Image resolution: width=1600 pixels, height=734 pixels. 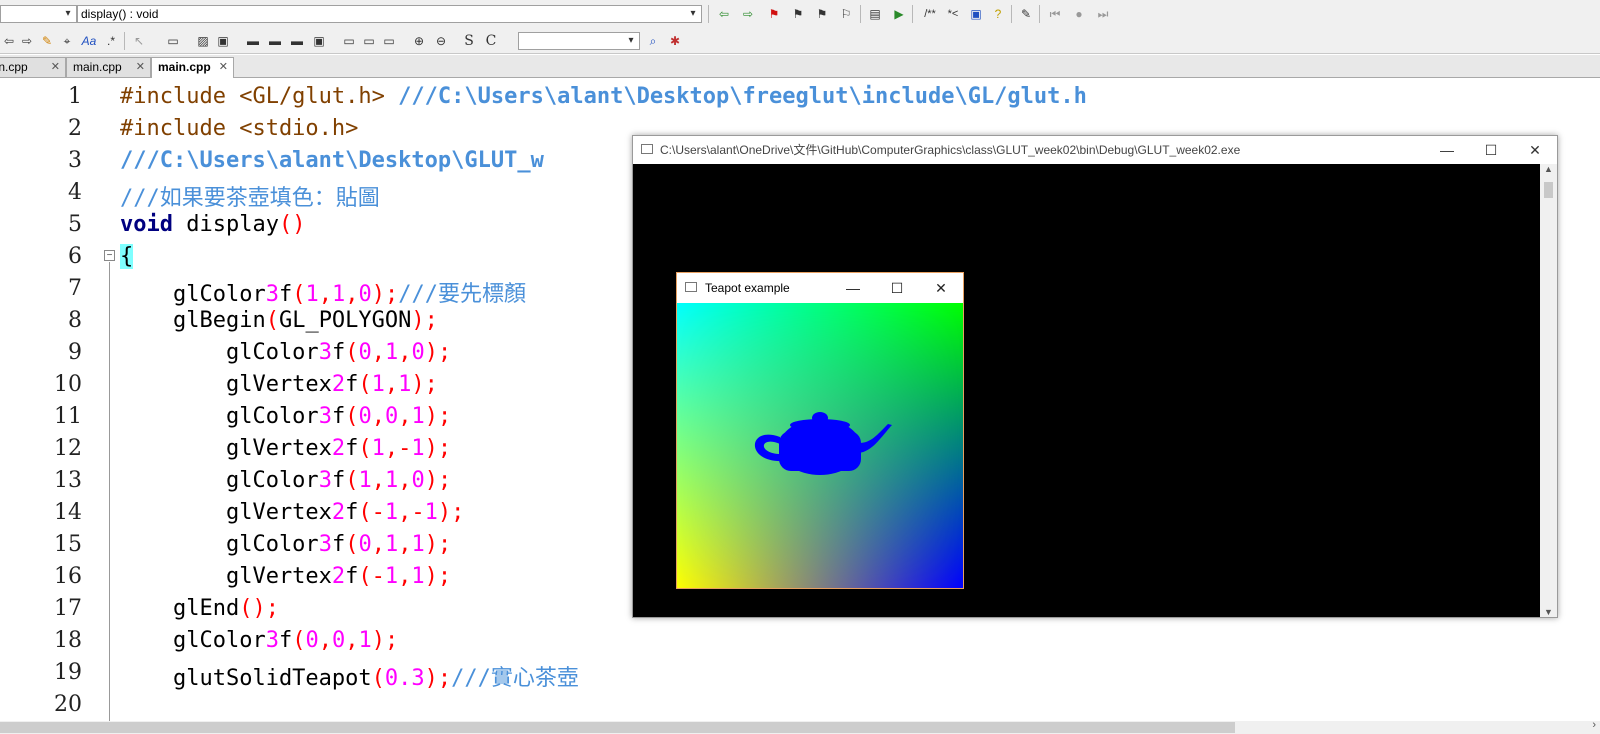 What do you see at coordinates (68, 544) in the screenshot?
I see `line-number: 15` at bounding box center [68, 544].